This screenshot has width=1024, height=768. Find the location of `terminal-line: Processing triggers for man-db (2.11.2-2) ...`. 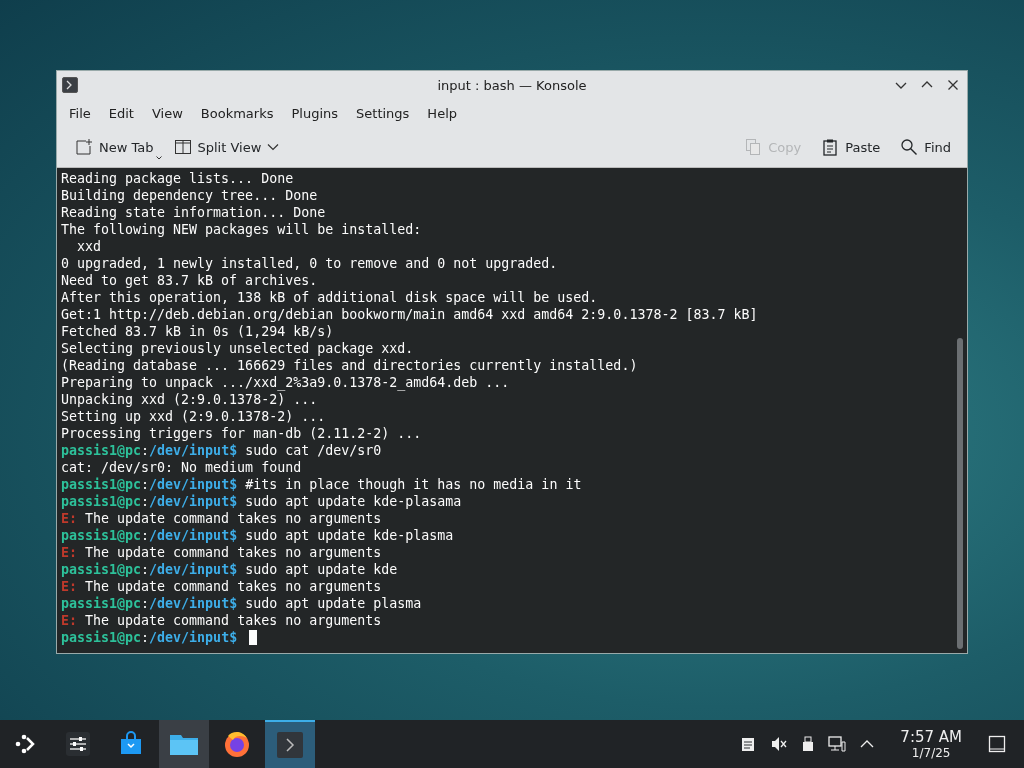

terminal-line: Processing triggers for man-db (2.11.2-2) ... is located at coordinates (241, 433).